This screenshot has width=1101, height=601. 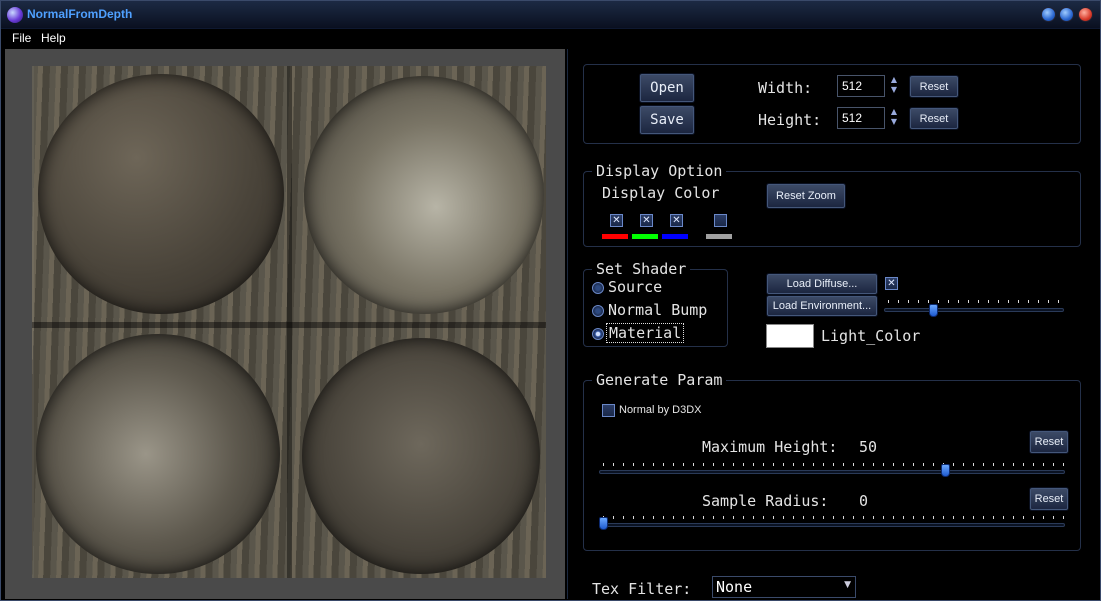 What do you see at coordinates (15, 15) in the screenshot?
I see `app-logo-icon` at bounding box center [15, 15].